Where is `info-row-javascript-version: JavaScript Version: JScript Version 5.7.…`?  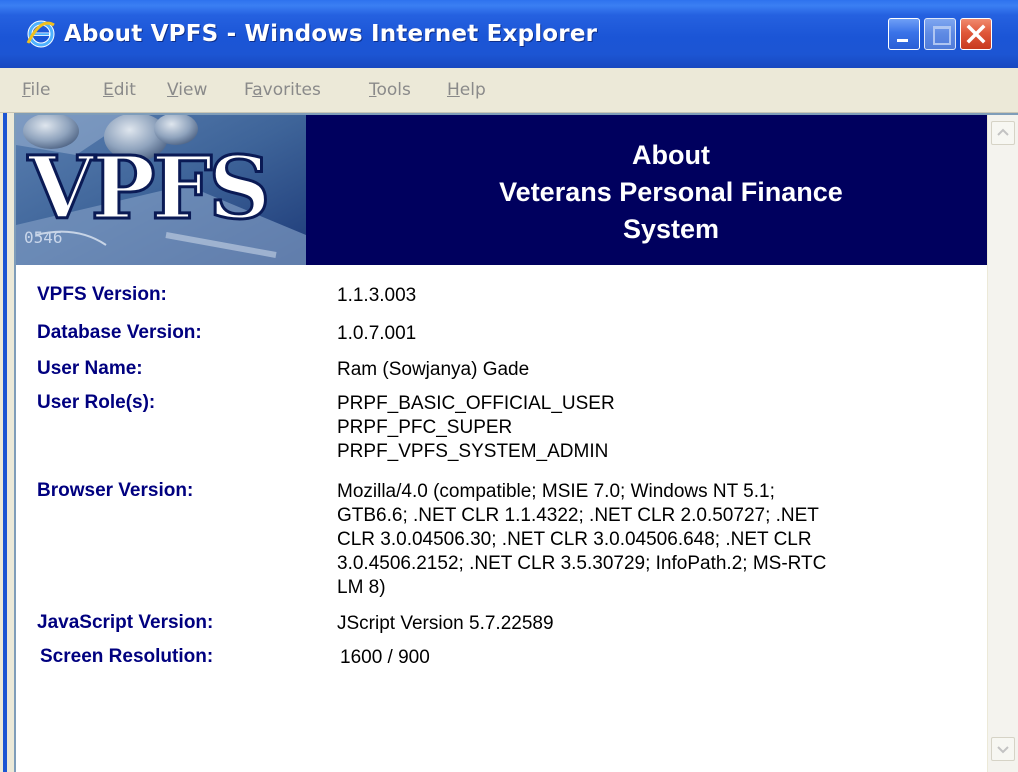 info-row-javascript-version: JavaScript Version: JScript Version 5.7.… is located at coordinates (507, 627).